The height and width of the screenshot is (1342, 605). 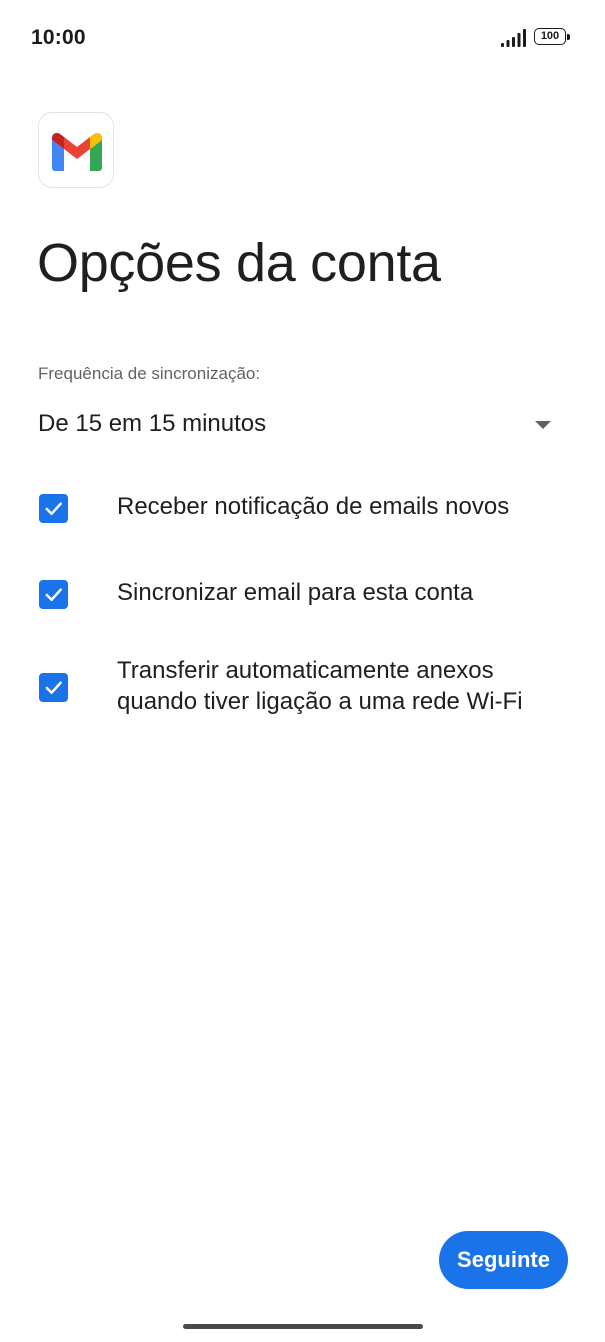 What do you see at coordinates (513, 38) in the screenshot?
I see `signal-bars-icon` at bounding box center [513, 38].